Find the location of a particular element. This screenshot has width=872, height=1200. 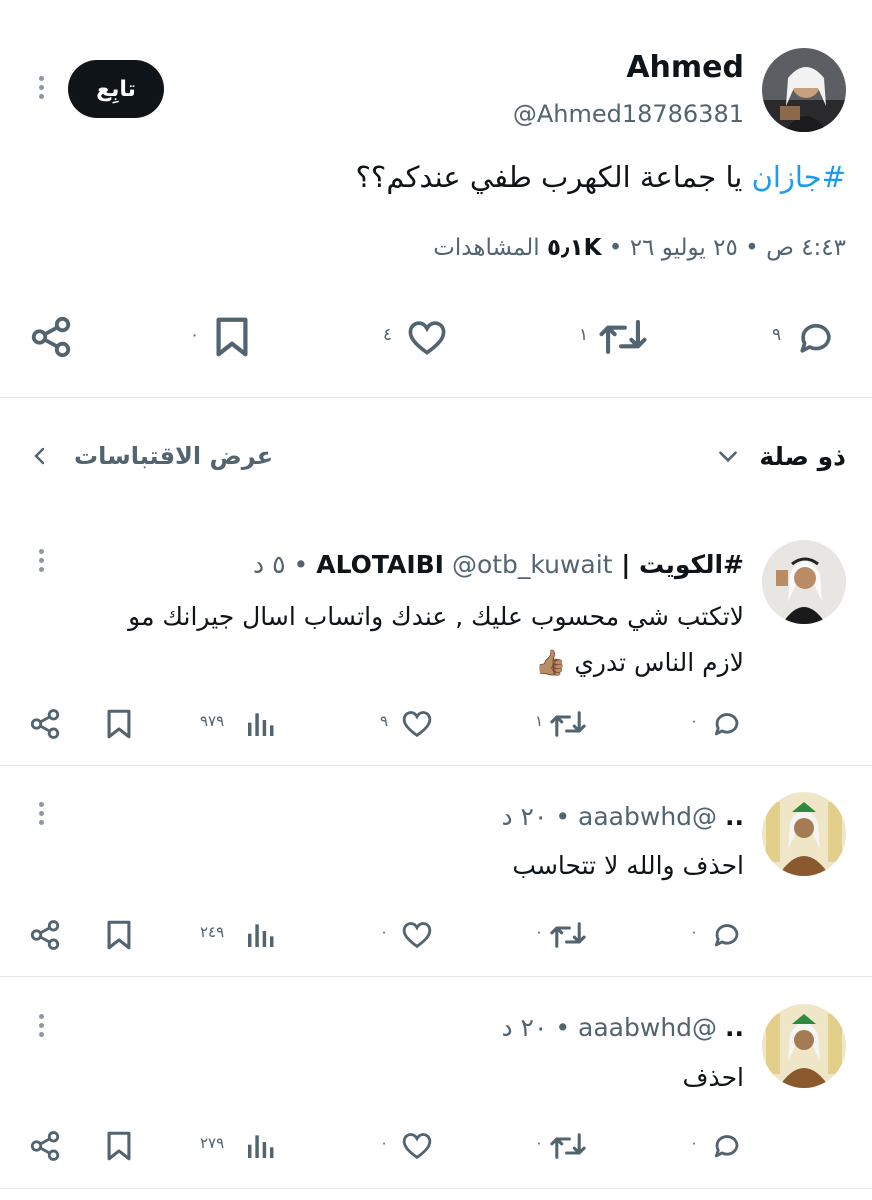

author-name: Ahmed is located at coordinates (685, 68).